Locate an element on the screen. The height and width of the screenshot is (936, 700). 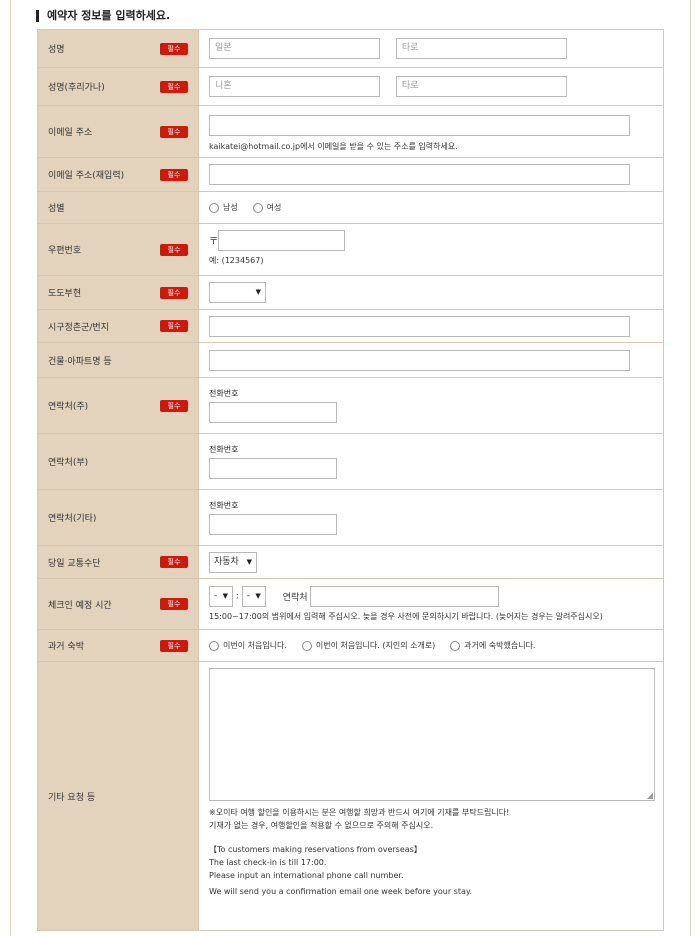
other-requests-textarea: ◢ is located at coordinates (432, 734).